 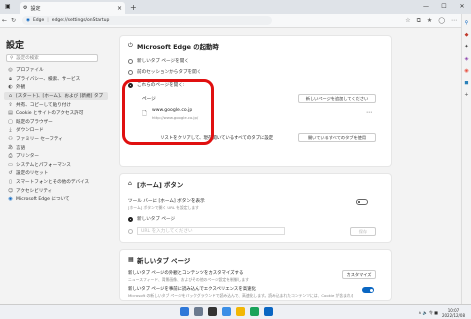 What do you see at coordinates (164, 261) in the screenshot?
I see `new-tab-heading: 新しいタブ ページ` at bounding box center [164, 261].